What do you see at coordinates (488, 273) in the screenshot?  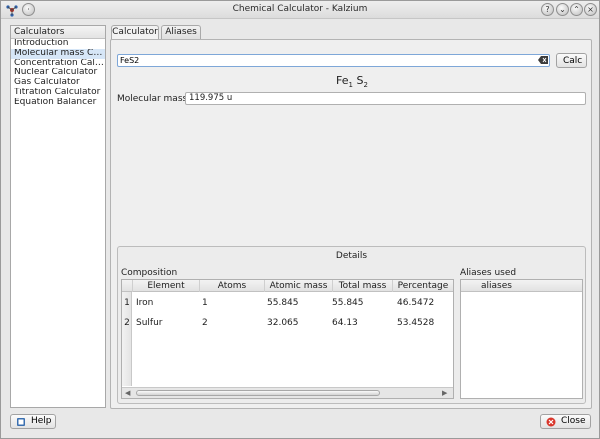 I see `aliases-used-label: Aliases used` at bounding box center [488, 273].